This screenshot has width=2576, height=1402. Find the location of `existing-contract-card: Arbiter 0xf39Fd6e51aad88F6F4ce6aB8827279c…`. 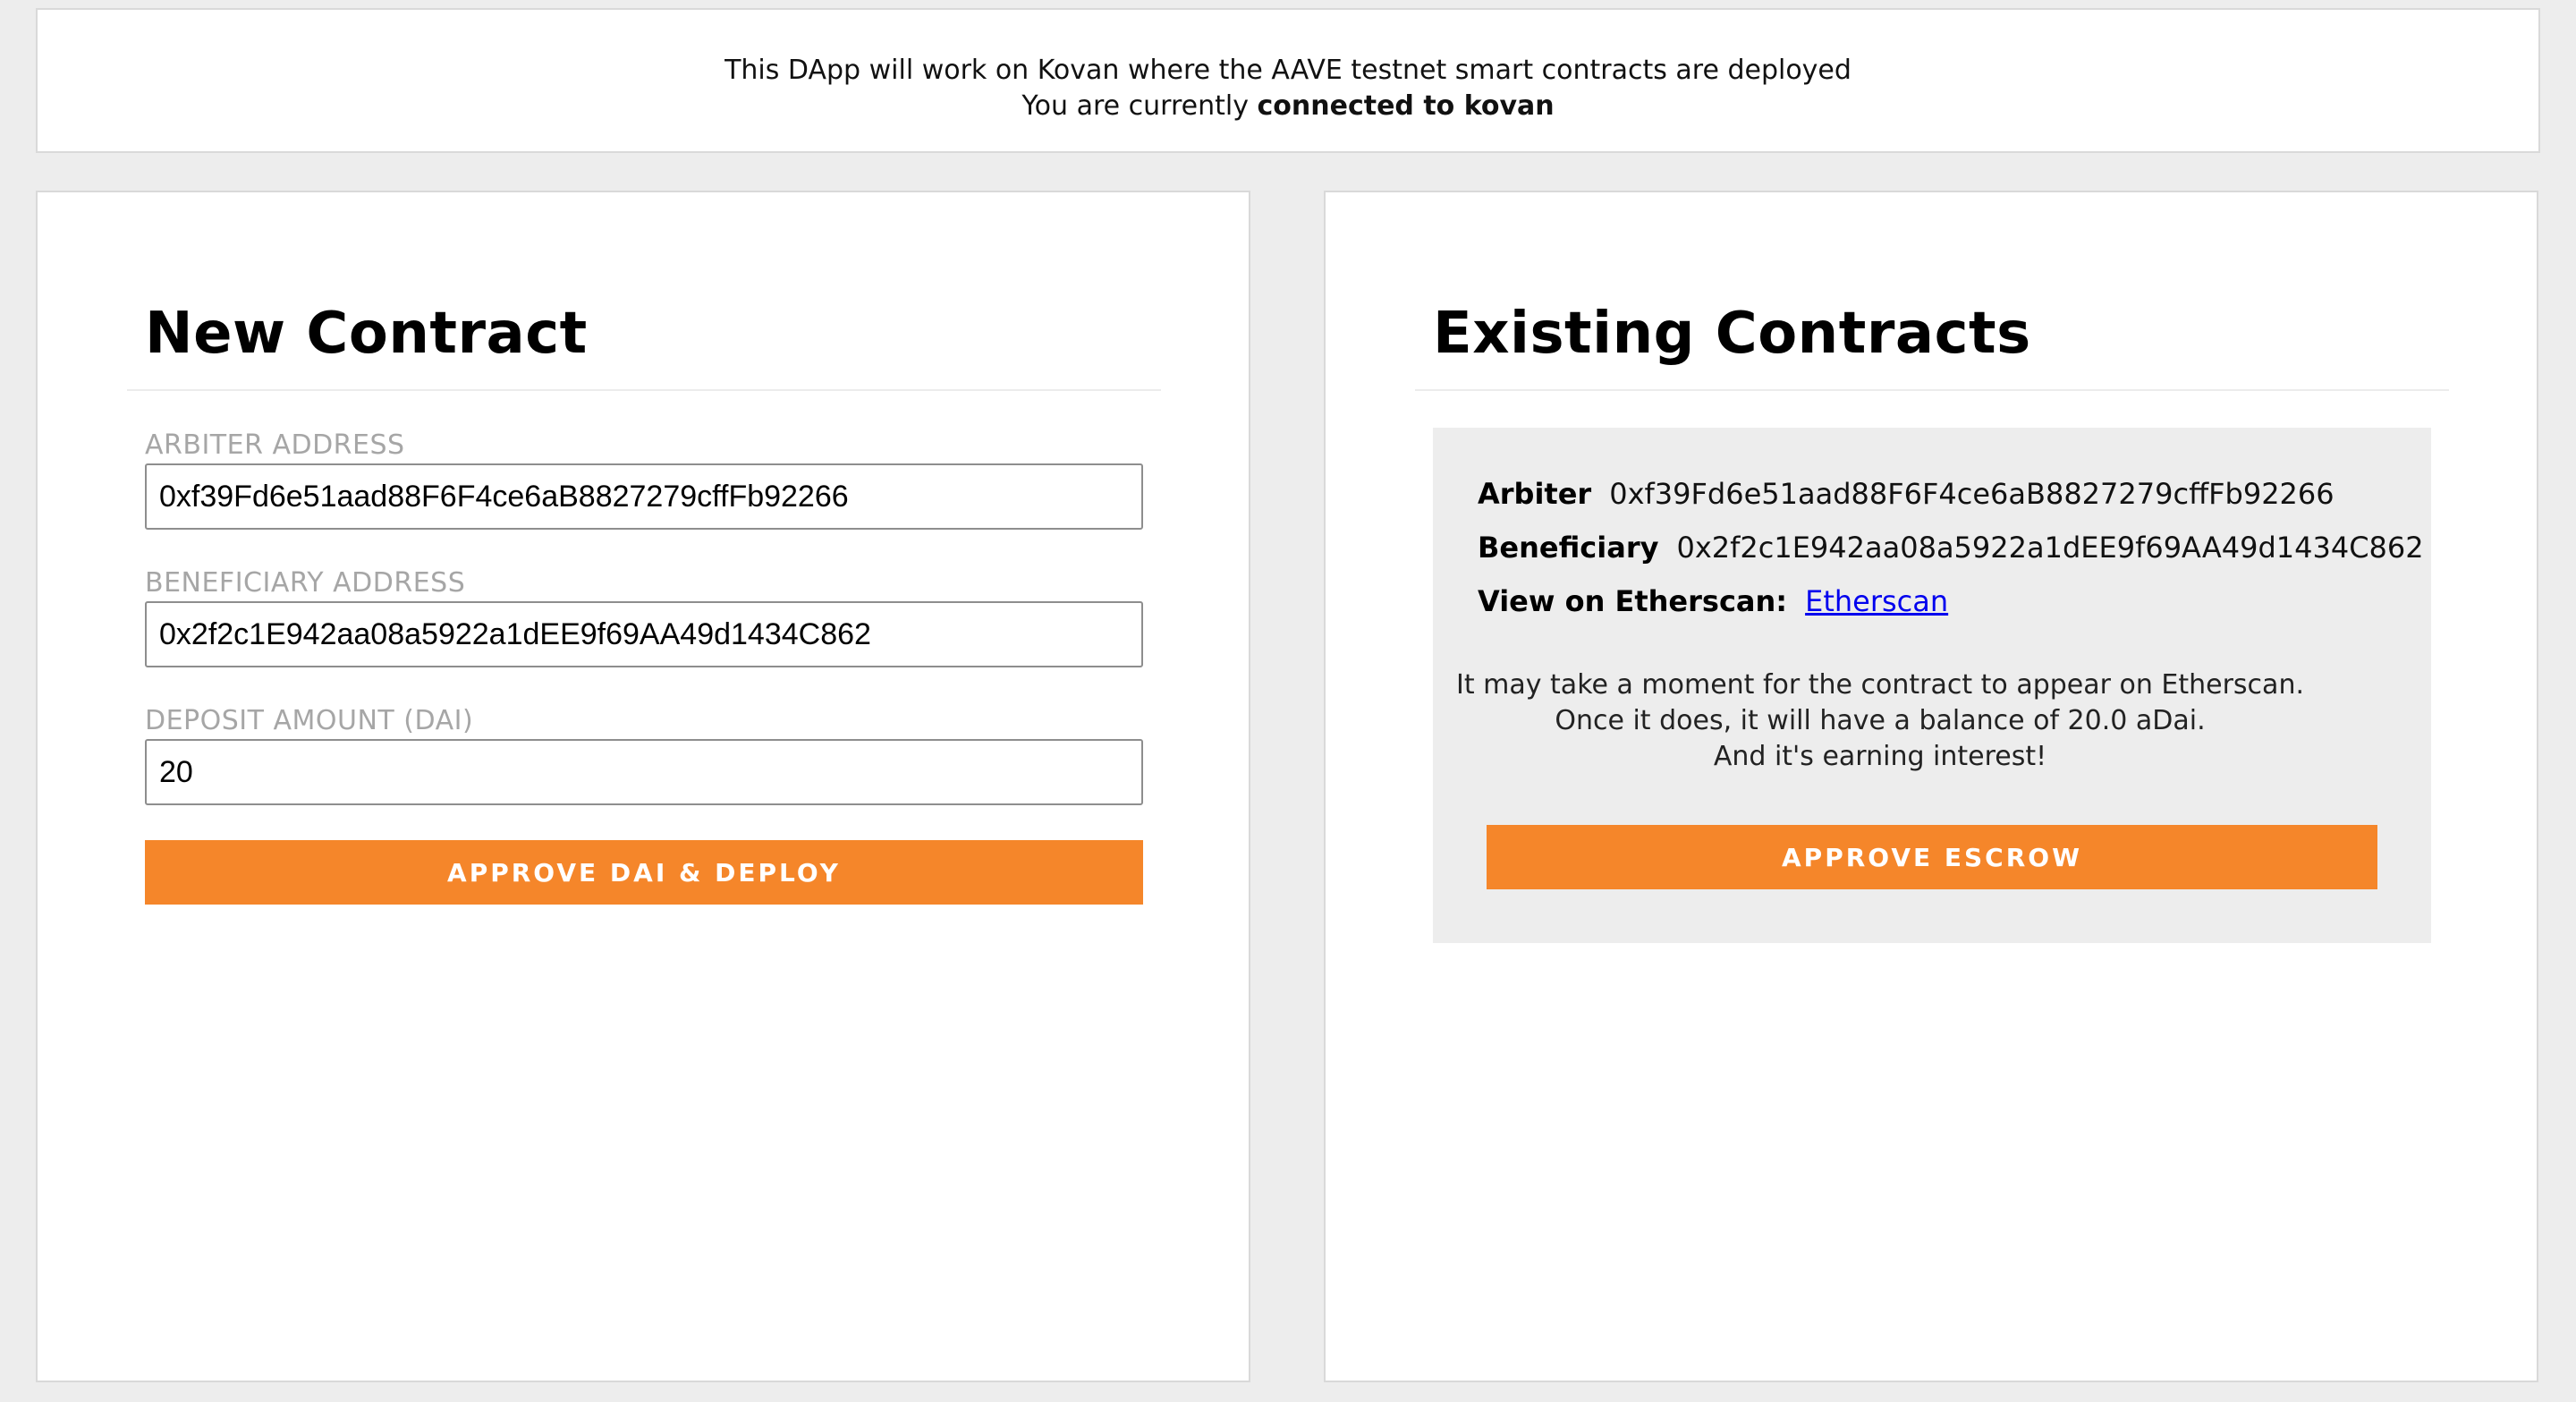

existing-contract-card: Arbiter 0xf39Fd6e51aad88F6F4ce6aB8827279c… is located at coordinates (1932, 686).